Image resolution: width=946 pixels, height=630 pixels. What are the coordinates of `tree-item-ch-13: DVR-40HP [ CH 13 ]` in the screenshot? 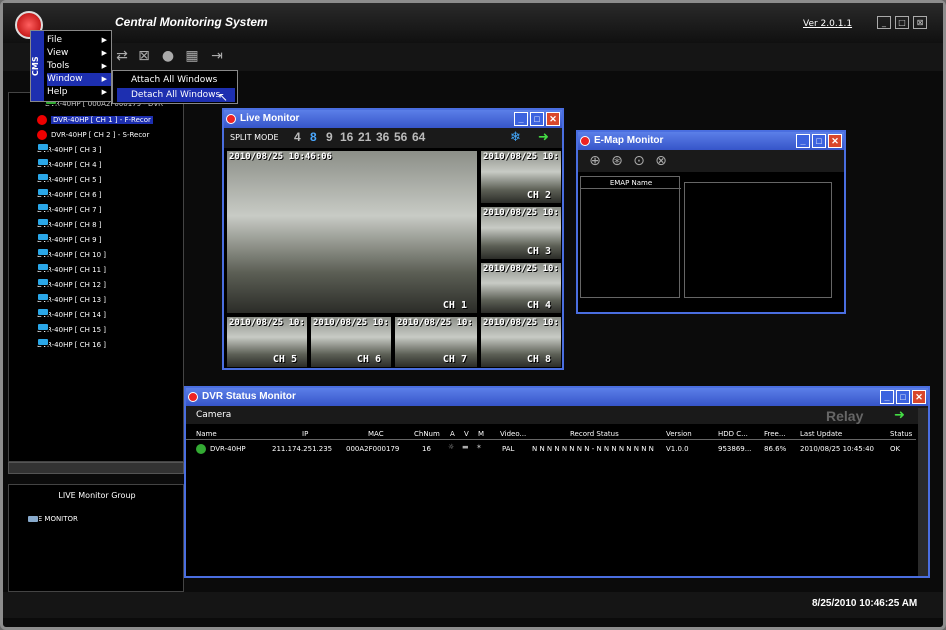 It's located at (71, 300).